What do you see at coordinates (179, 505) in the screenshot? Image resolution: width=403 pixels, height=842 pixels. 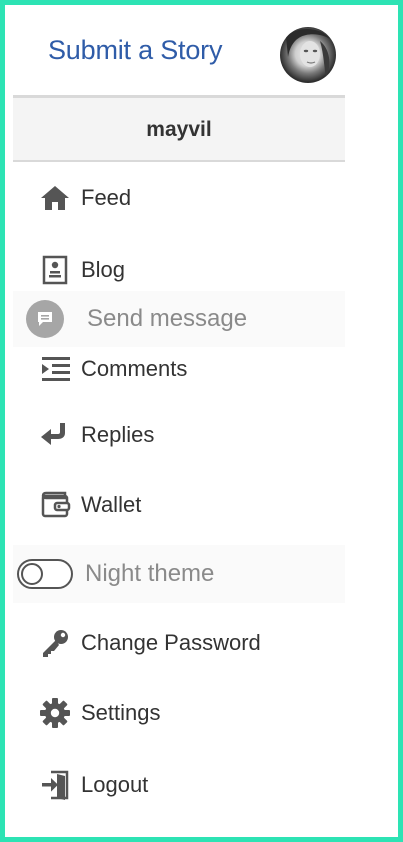 I see `menu-item-wallet: Wallet` at bounding box center [179, 505].